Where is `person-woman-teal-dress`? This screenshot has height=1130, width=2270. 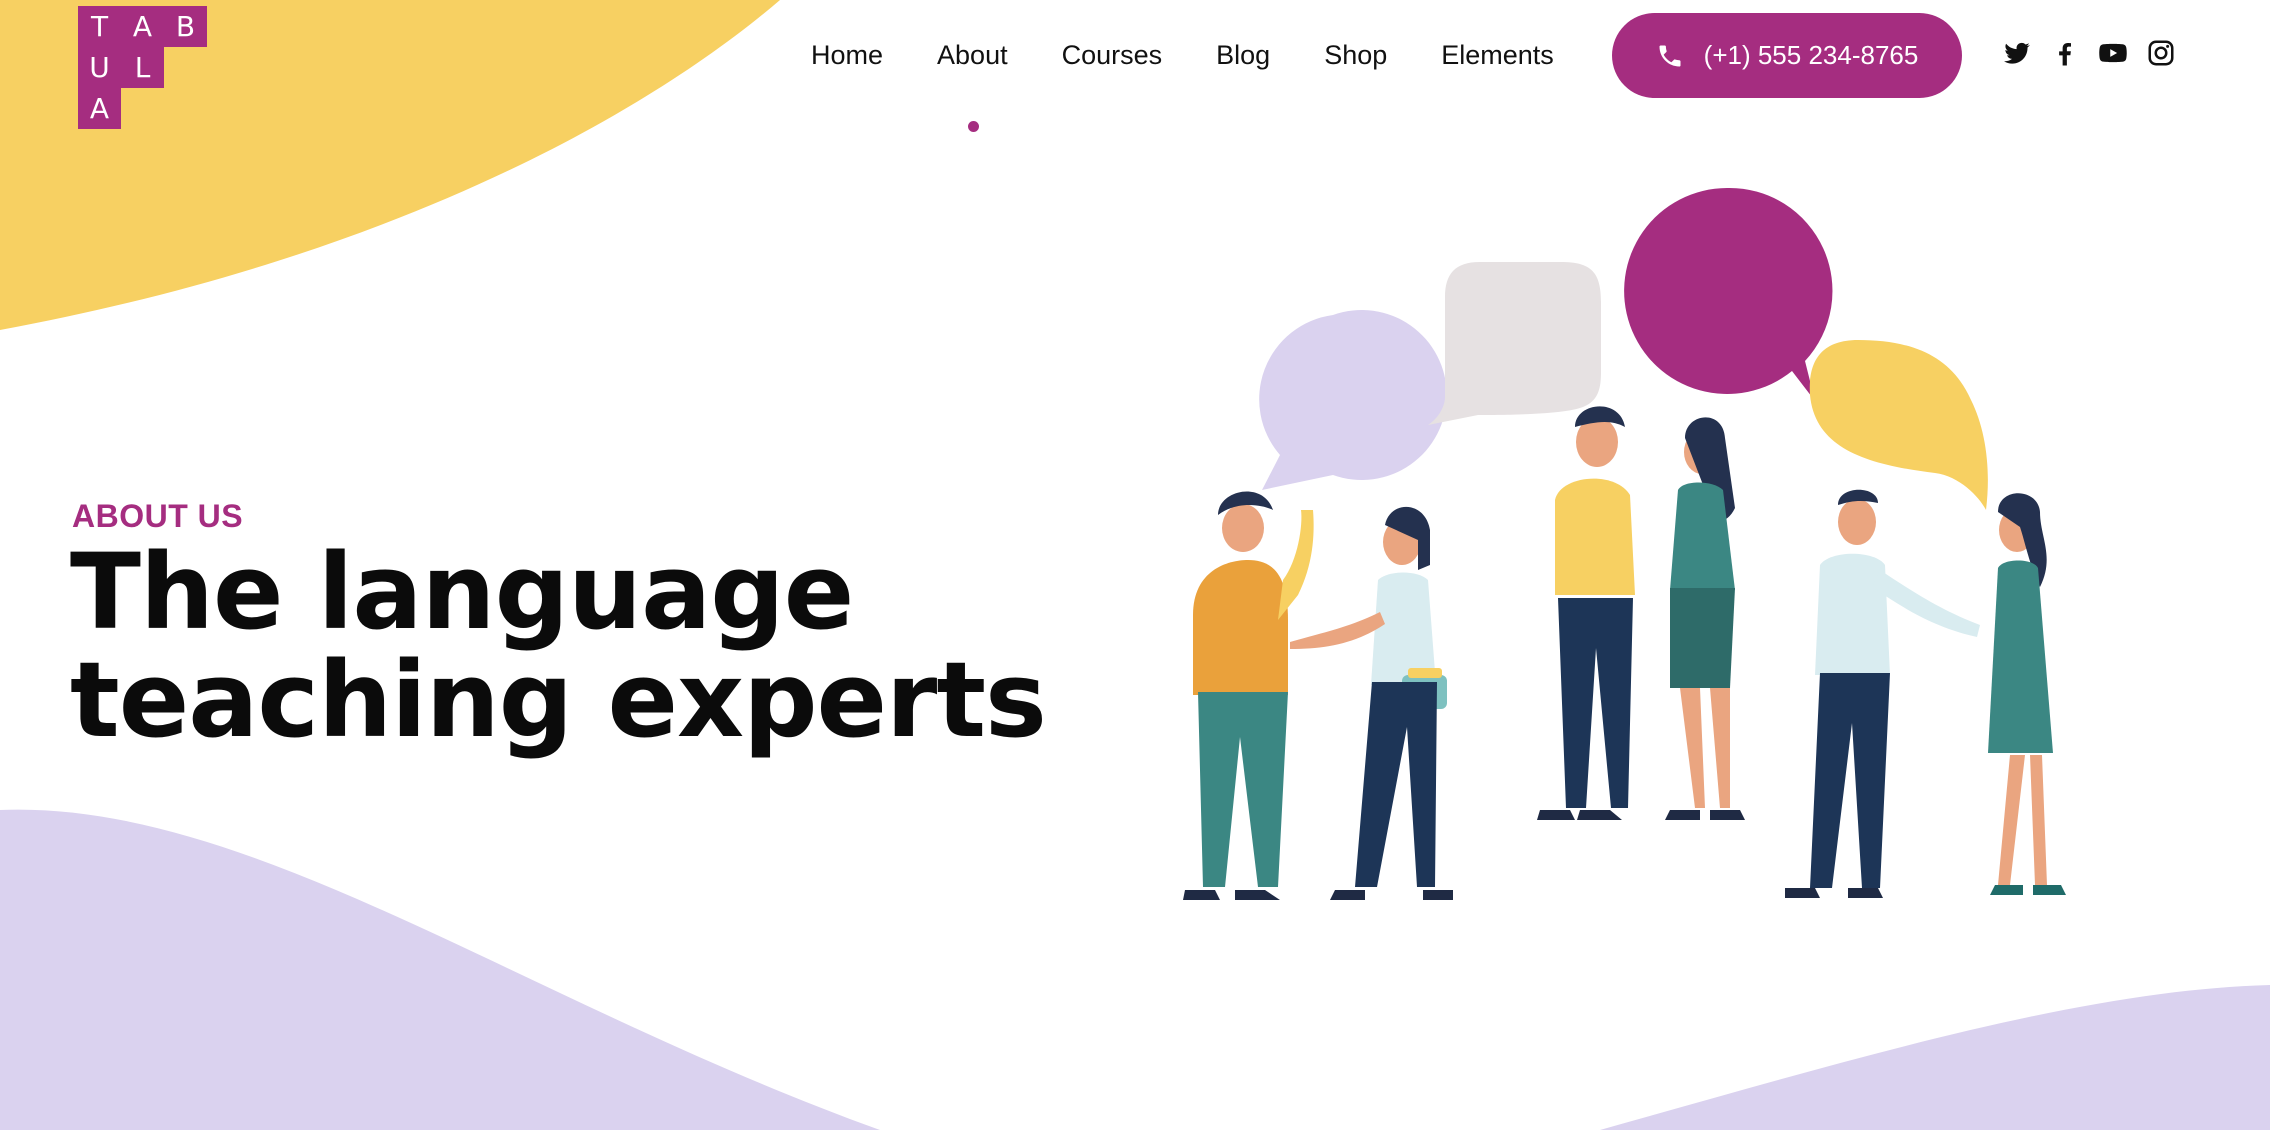
person-woman-teal-dress is located at coordinates (1705, 618).